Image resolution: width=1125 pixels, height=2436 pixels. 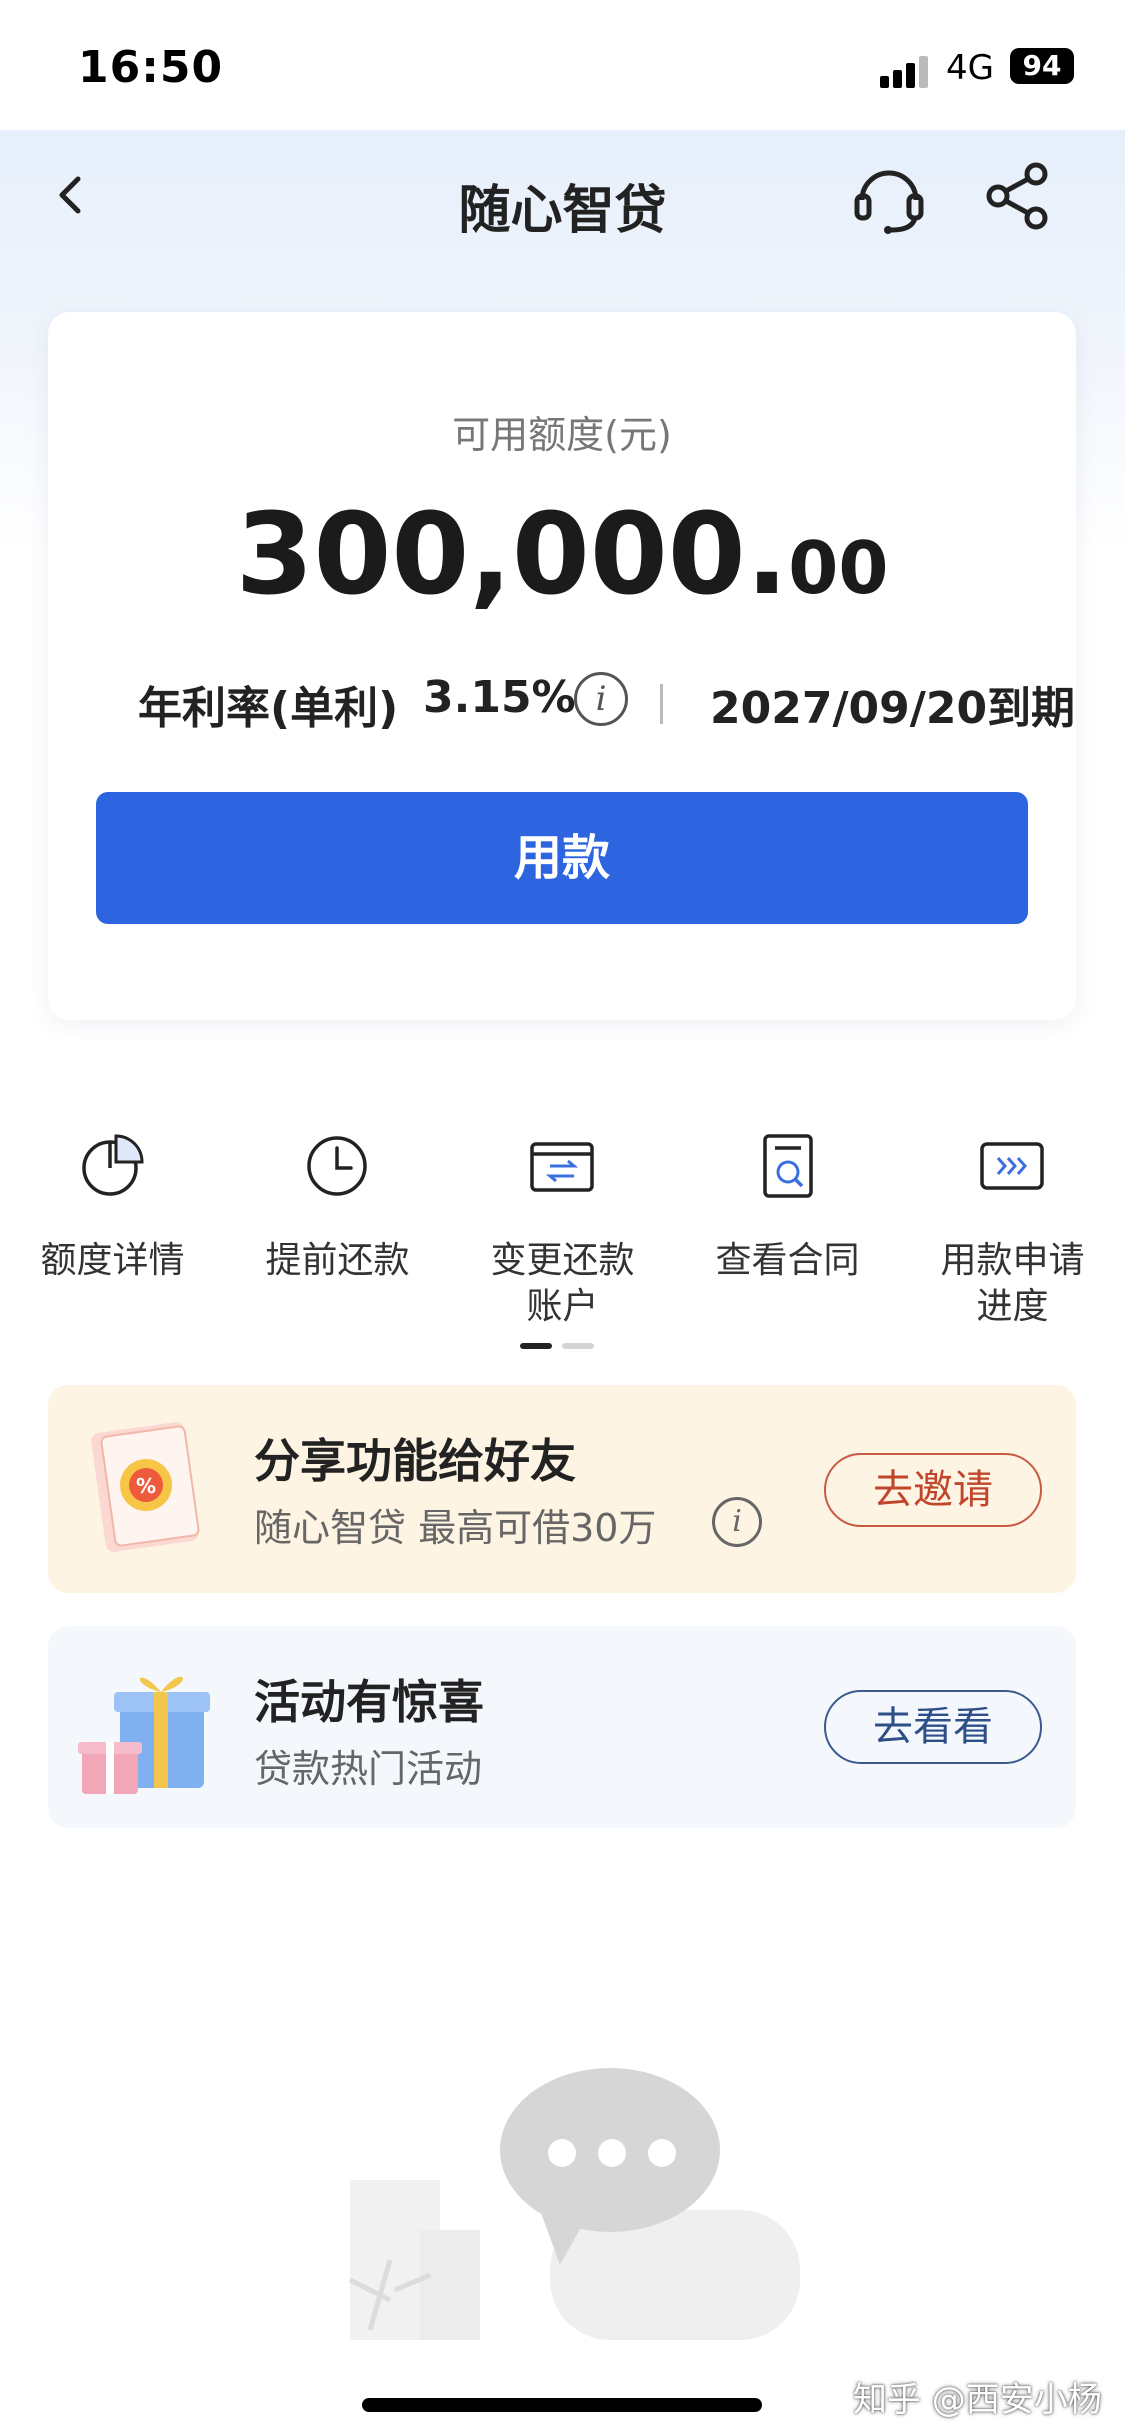 I want to click on quick-action-early-repayment: 提前还款, so click(x=337, y=1245).